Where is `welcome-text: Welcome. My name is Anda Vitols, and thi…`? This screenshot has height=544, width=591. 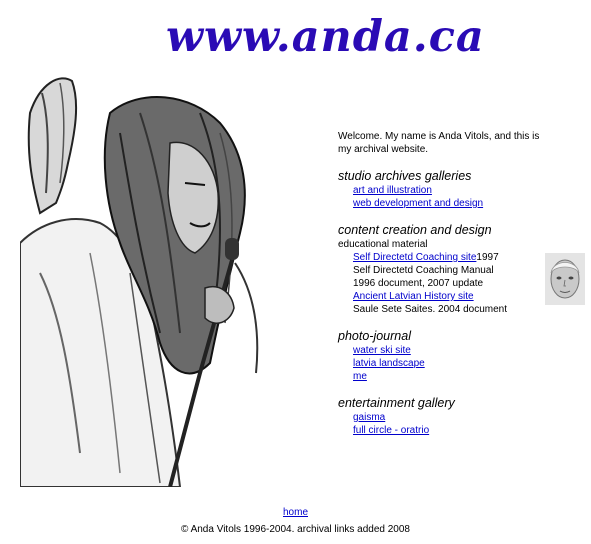
welcome-text: Welcome. My name is Anda Vitols, and thi… is located at coordinates (439, 143).